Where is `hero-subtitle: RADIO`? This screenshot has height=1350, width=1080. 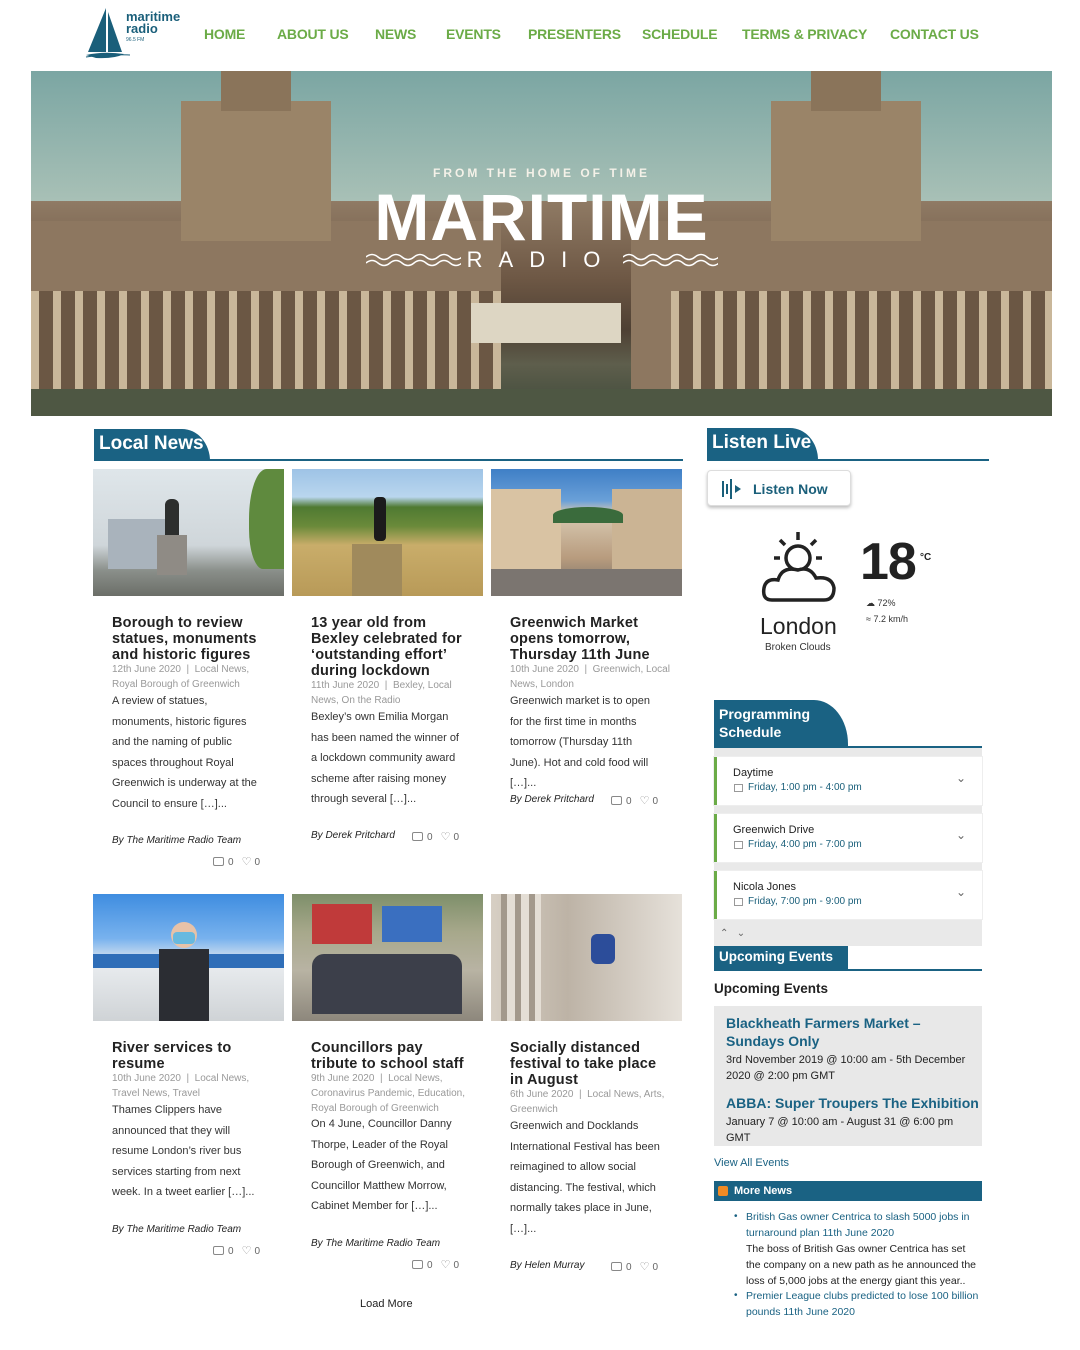 hero-subtitle: RADIO is located at coordinates (541, 259).